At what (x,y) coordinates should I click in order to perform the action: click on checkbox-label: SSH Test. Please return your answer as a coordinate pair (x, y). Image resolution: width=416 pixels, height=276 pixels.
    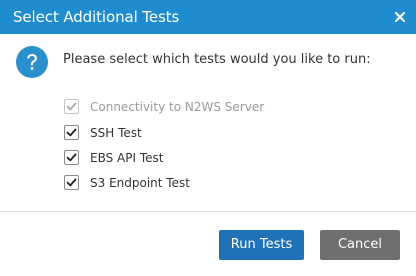
    Looking at the image, I should click on (116, 133).